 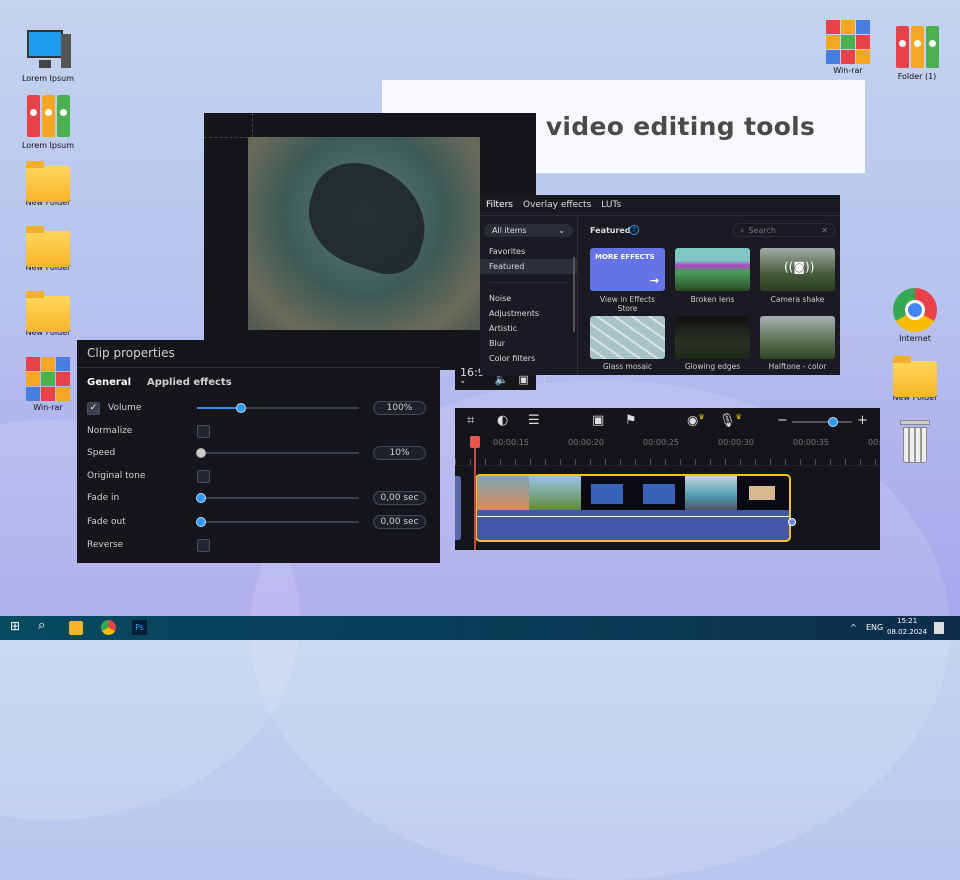 I want to click on search-input: ⌕ Search ✕, so click(x=784, y=230).